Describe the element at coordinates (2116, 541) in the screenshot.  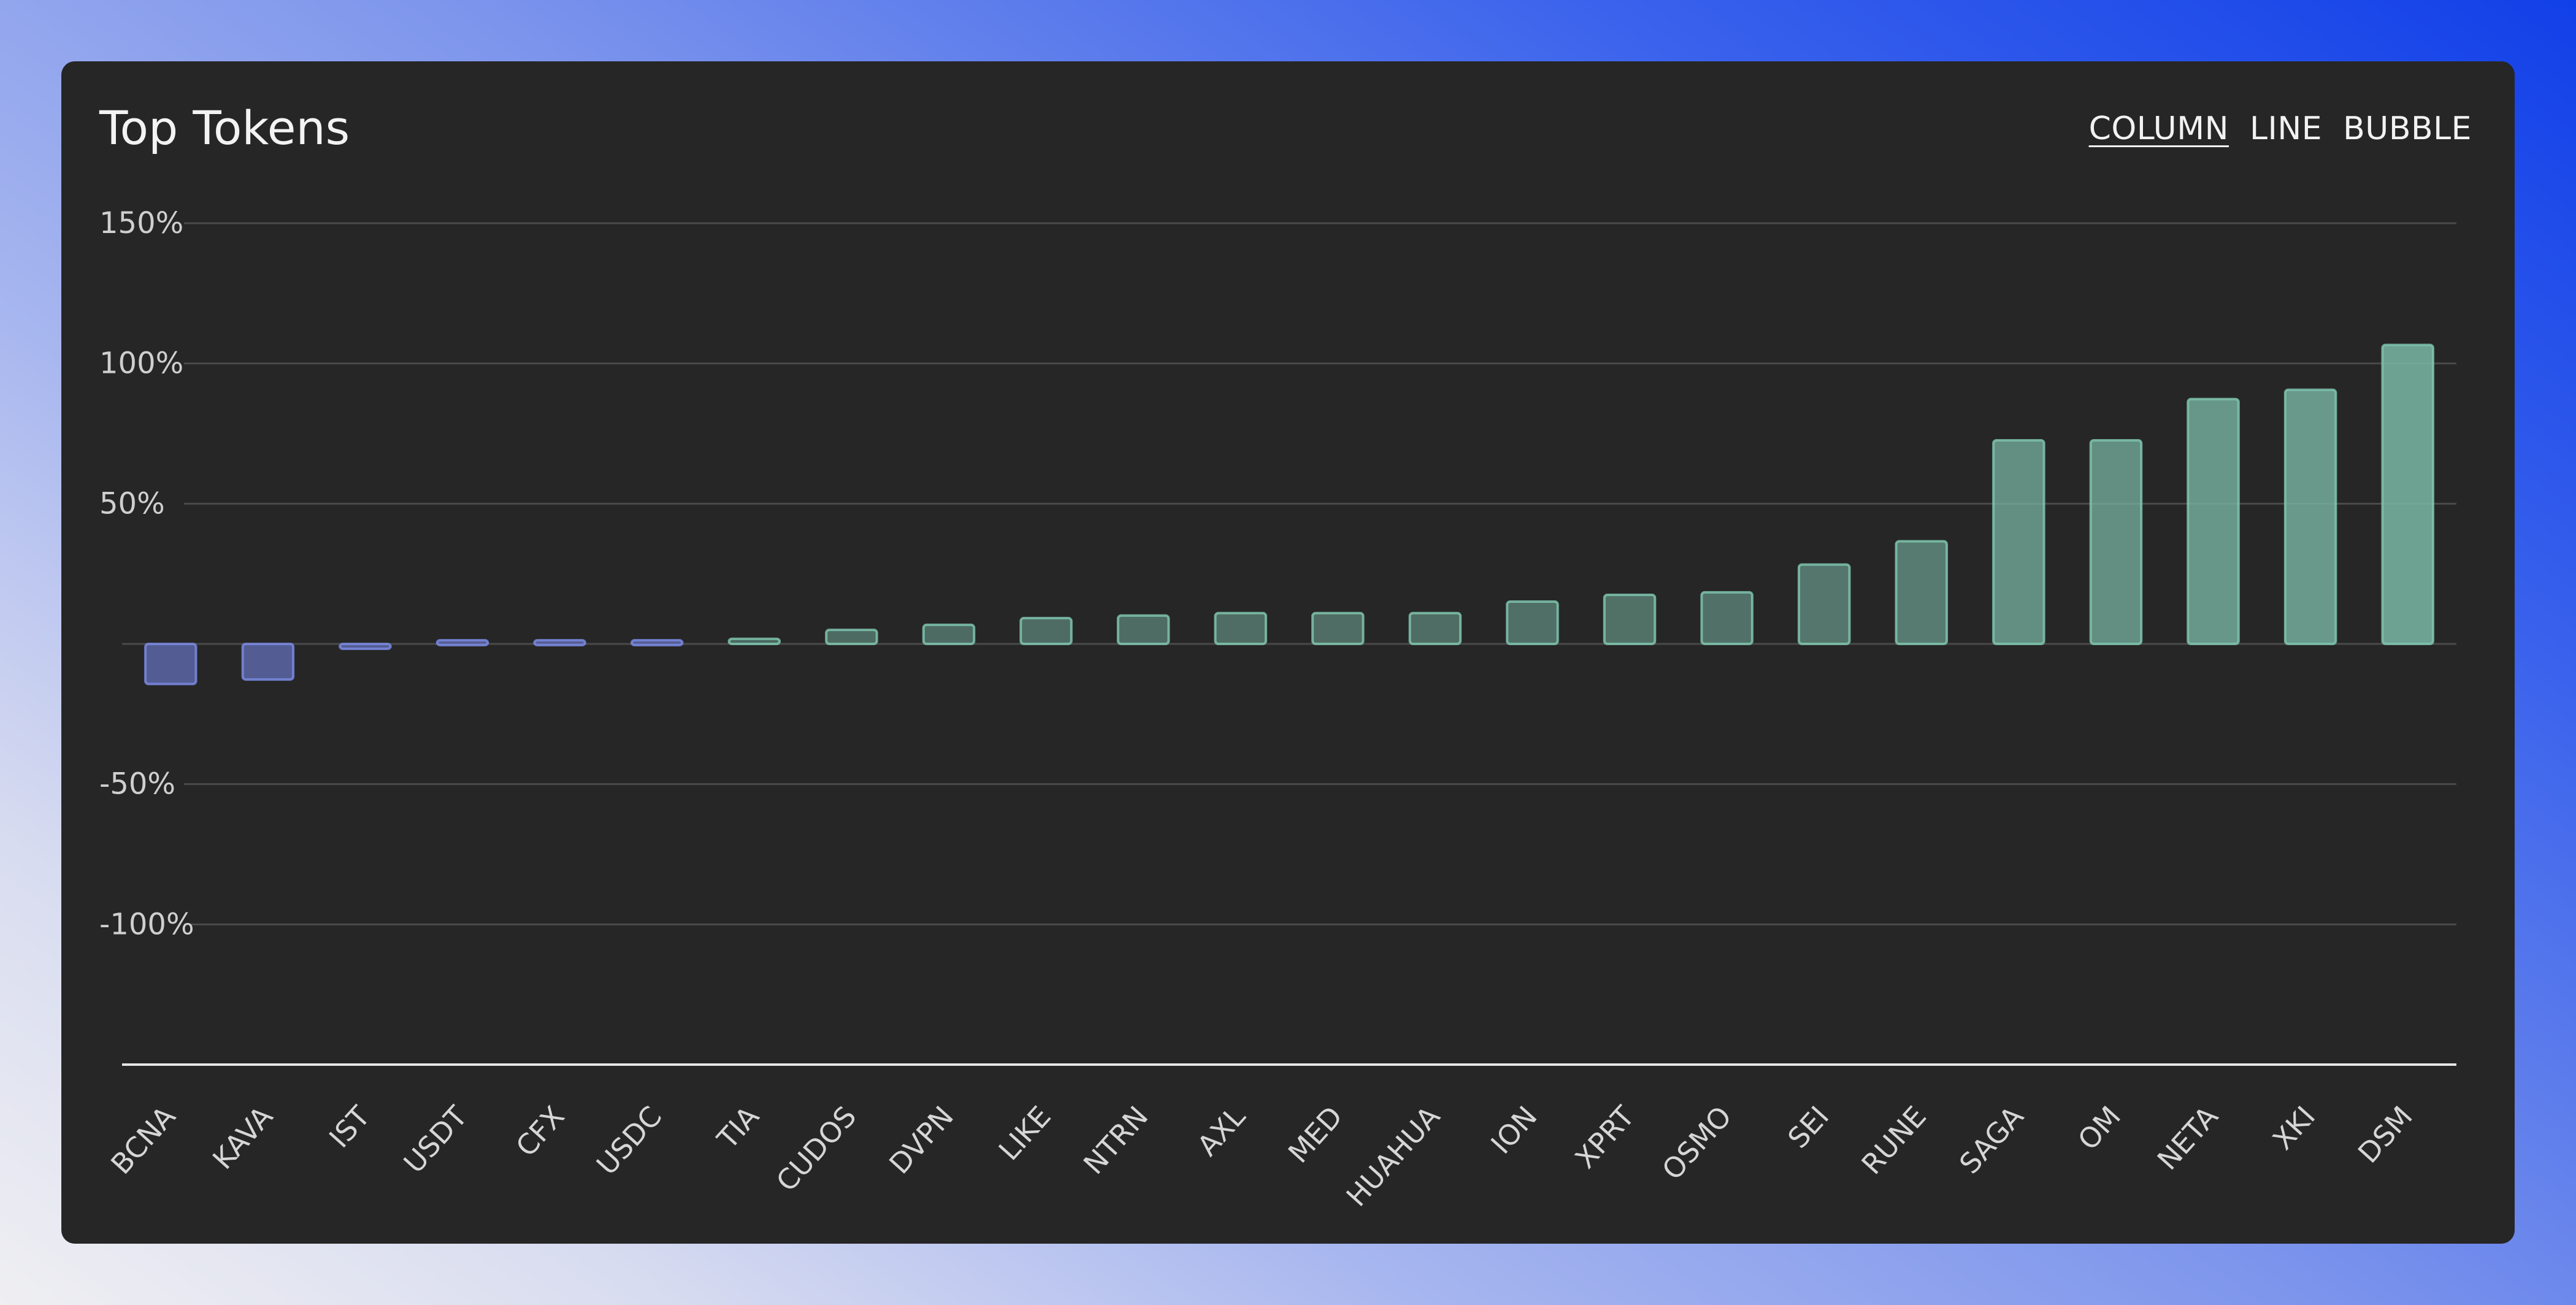
I see `bar-om` at that location.